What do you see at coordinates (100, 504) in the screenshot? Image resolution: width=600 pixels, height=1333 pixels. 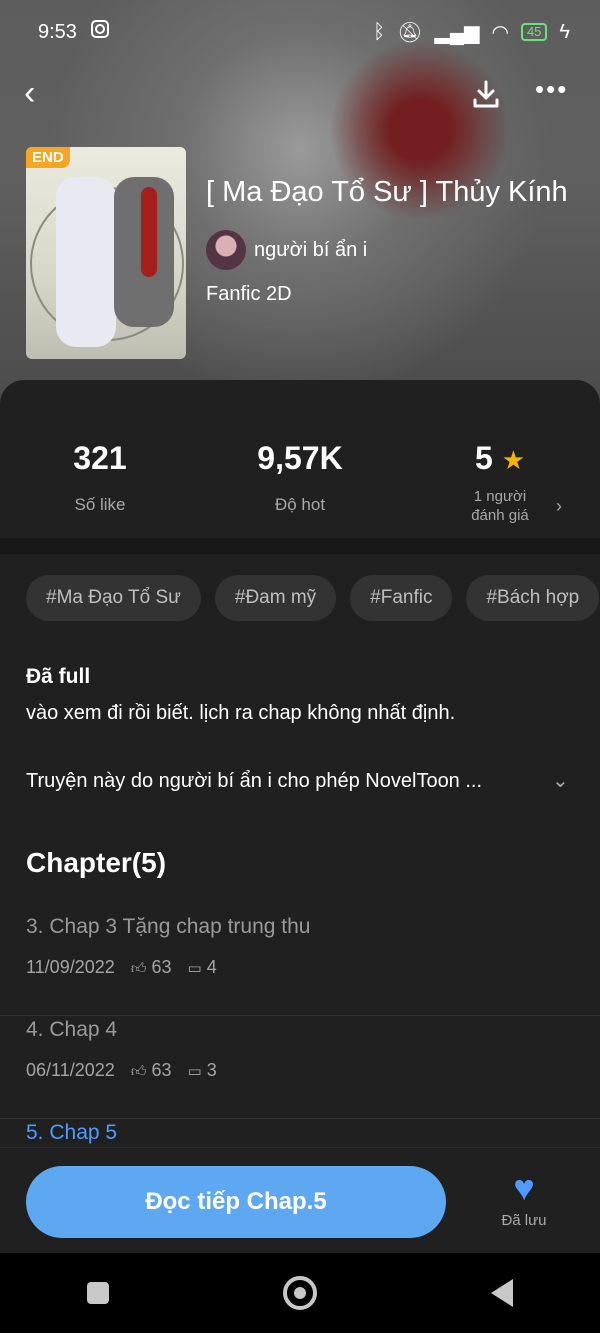 I see `likes-label: Số like` at bounding box center [100, 504].